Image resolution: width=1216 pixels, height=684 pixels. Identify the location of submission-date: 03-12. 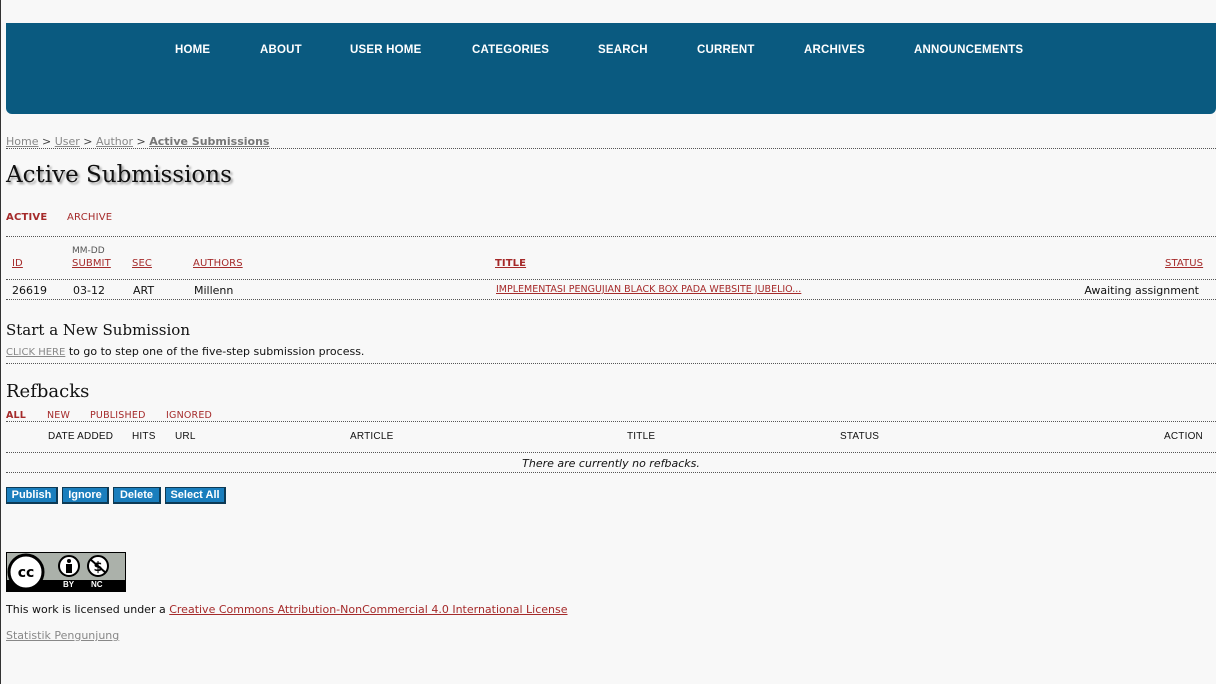
(89, 290).